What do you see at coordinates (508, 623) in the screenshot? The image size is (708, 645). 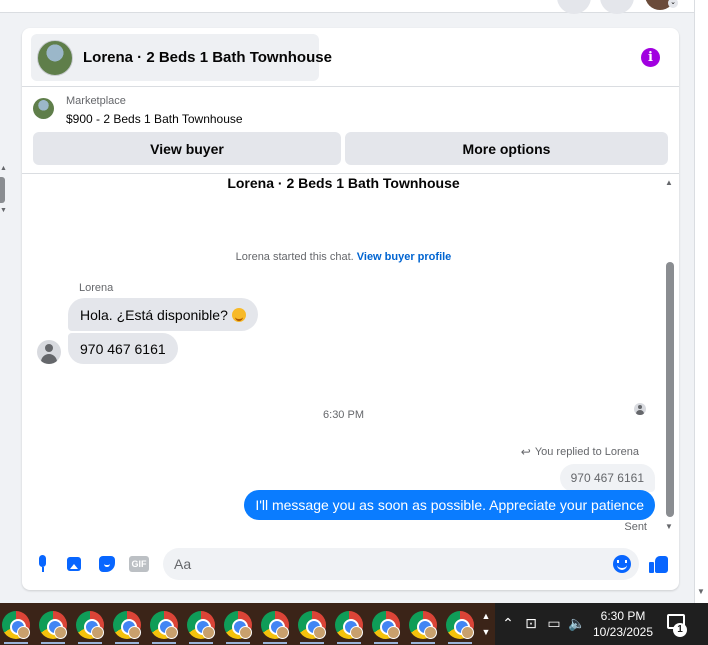 I see `chevron-up-icon: ⌃` at bounding box center [508, 623].